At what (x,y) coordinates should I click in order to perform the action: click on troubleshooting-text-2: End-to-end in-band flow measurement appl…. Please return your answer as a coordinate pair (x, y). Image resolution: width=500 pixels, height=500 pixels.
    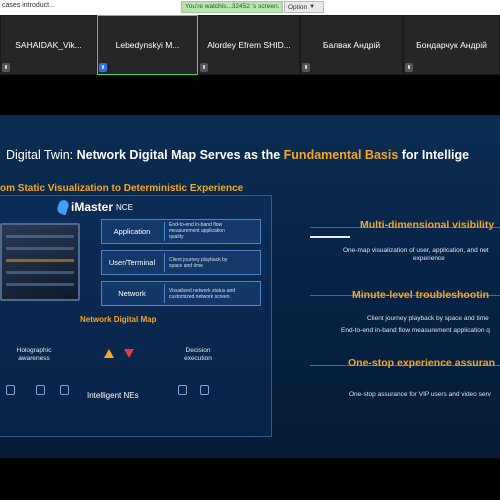
    Looking at the image, I should click on (415, 330).